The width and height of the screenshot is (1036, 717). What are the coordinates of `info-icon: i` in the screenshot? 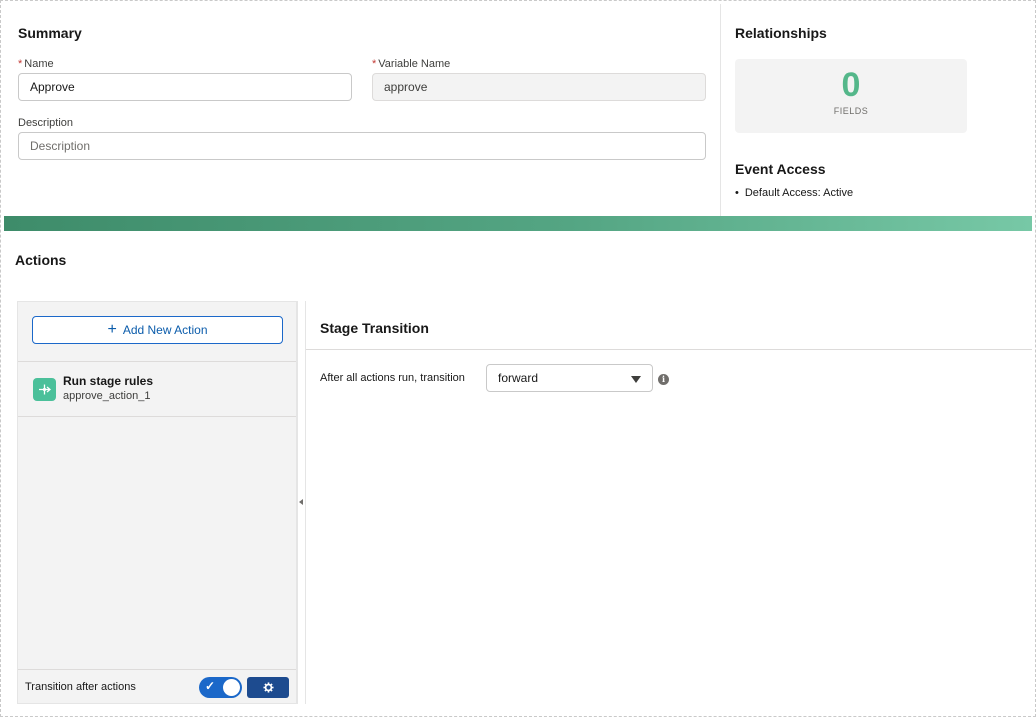 It's located at (663, 379).